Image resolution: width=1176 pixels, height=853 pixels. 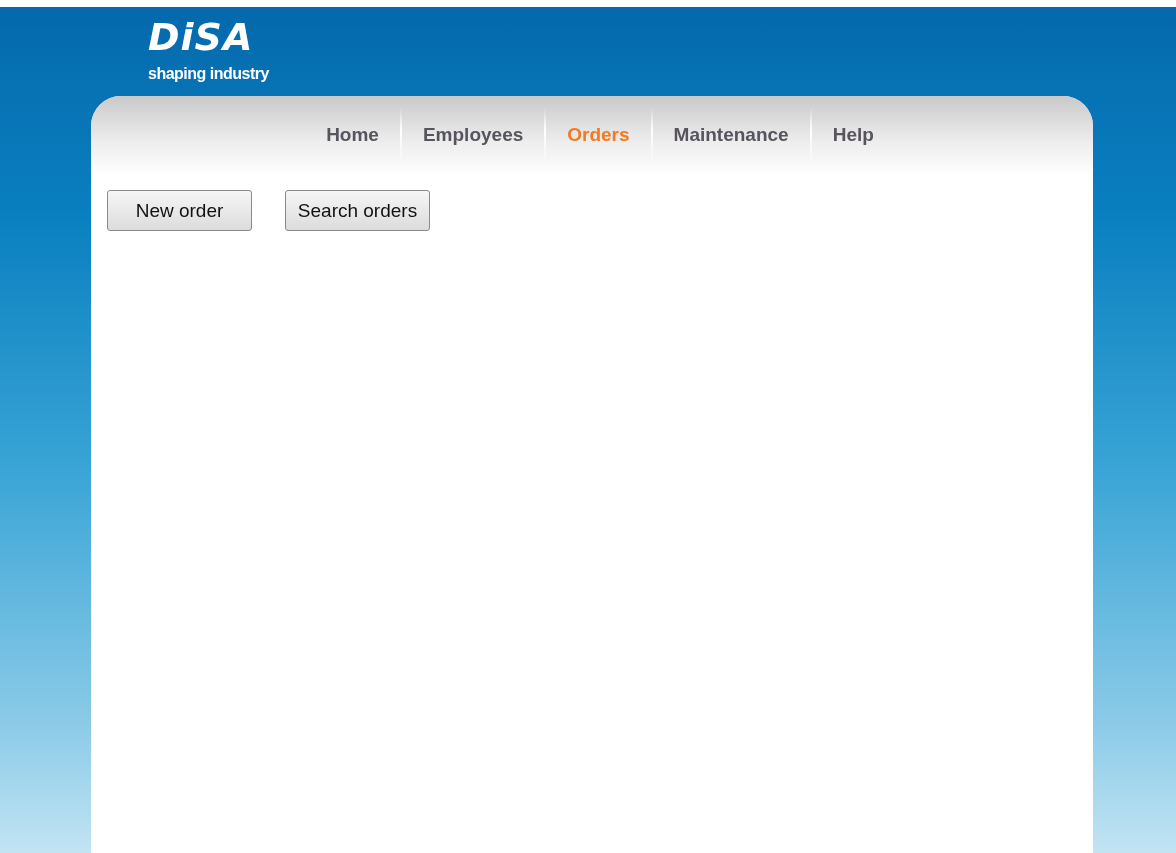 I want to click on logo-tagline: shaping industry, so click(x=208, y=74).